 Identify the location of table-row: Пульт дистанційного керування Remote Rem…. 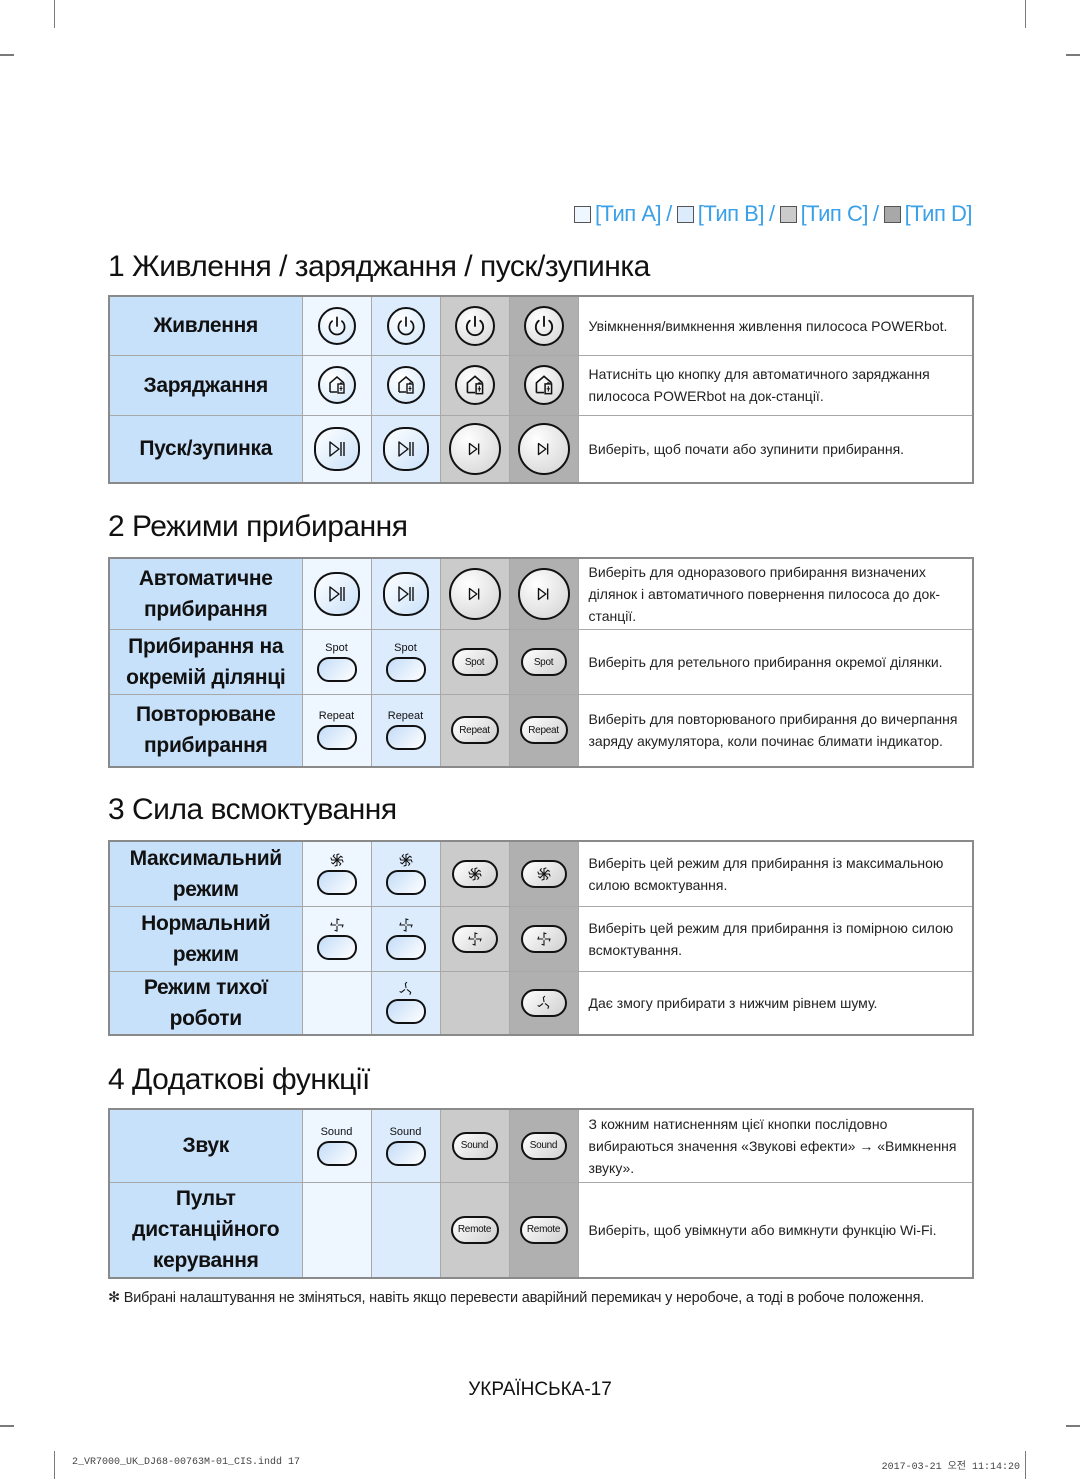
(541, 1230).